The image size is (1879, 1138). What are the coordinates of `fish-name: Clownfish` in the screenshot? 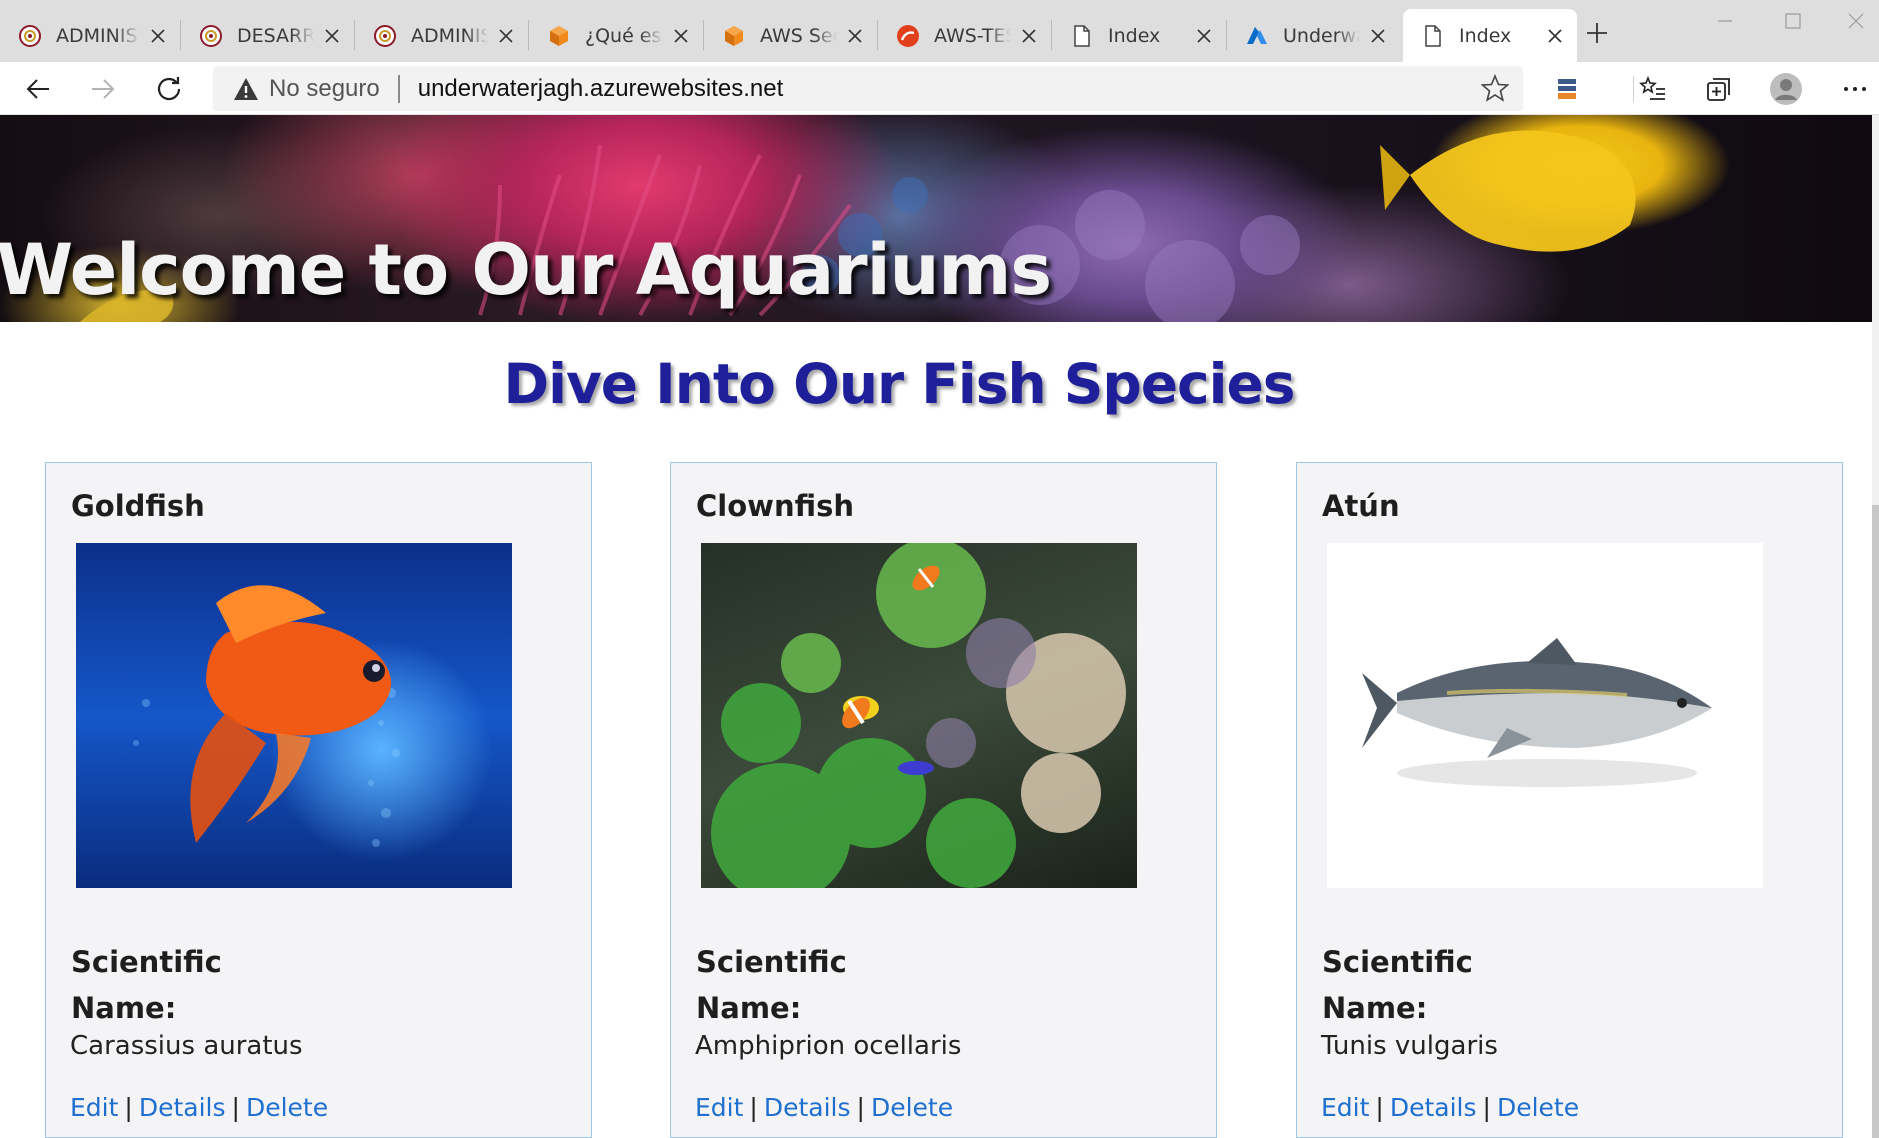 It's located at (775, 506).